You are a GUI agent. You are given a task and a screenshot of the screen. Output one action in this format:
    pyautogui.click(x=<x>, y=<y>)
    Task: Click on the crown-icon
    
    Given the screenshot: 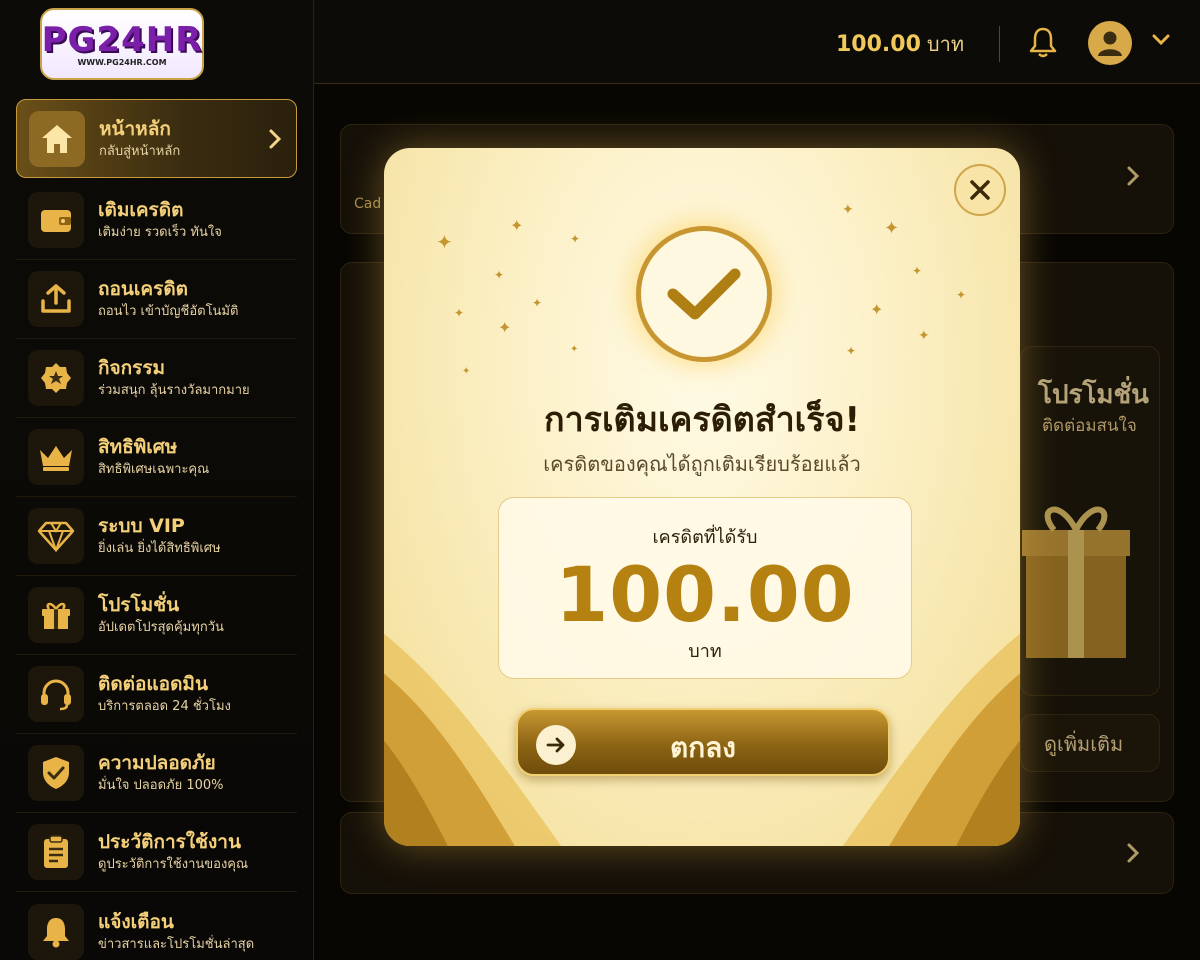 What is the action you would take?
    pyautogui.click(x=56, y=457)
    